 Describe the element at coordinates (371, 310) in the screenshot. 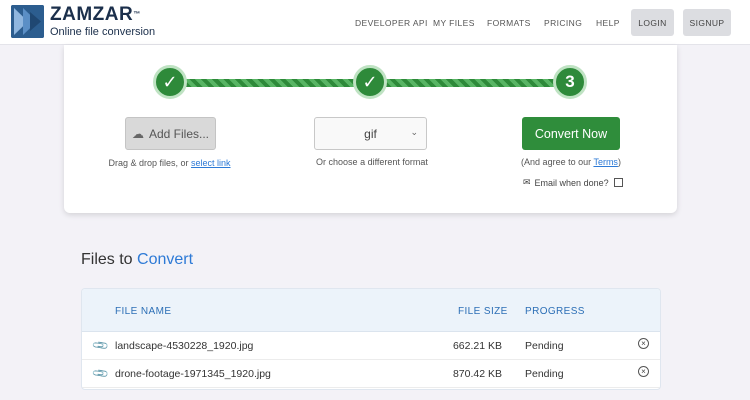

I see `table-header: FILE NAME FILE SIZE PROGRESS` at that location.